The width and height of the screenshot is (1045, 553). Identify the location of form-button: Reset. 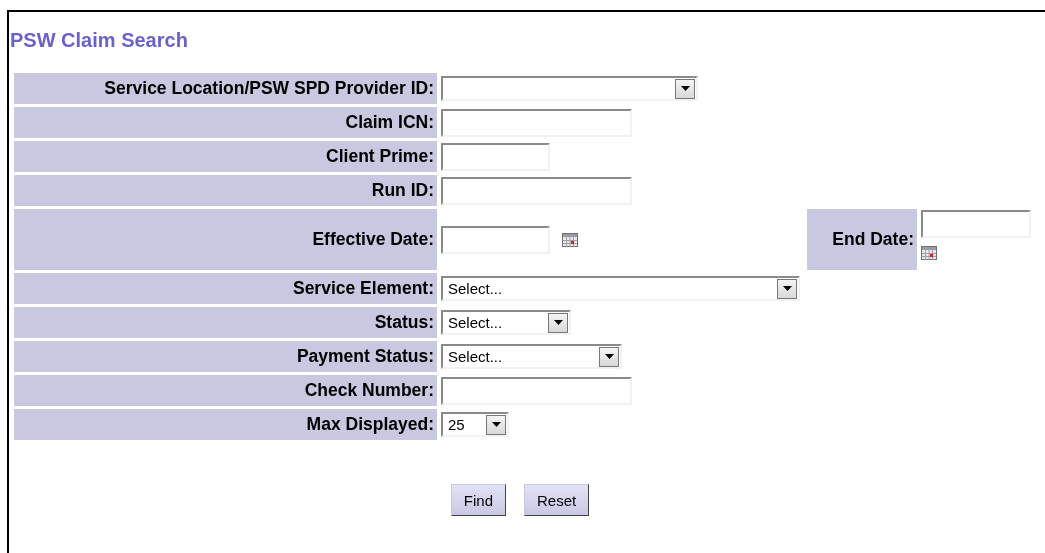
(557, 500).